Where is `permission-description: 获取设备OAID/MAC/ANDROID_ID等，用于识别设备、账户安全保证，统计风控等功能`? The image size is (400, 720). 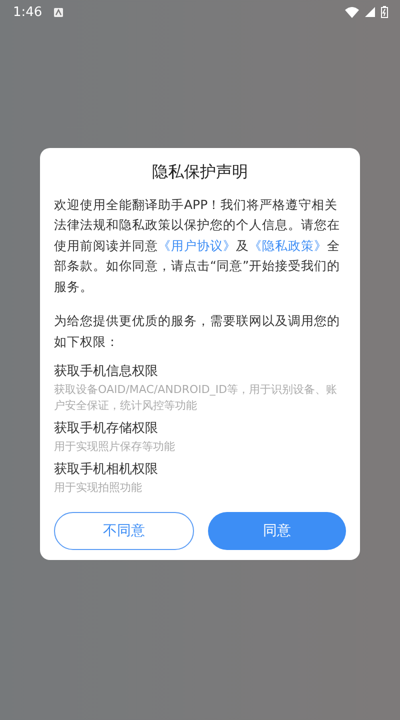
permission-description: 获取设备OAID/MAC/ANDROID_ID等，用于识别设备、账户安全保证，统计风控等功能 is located at coordinates (196, 398).